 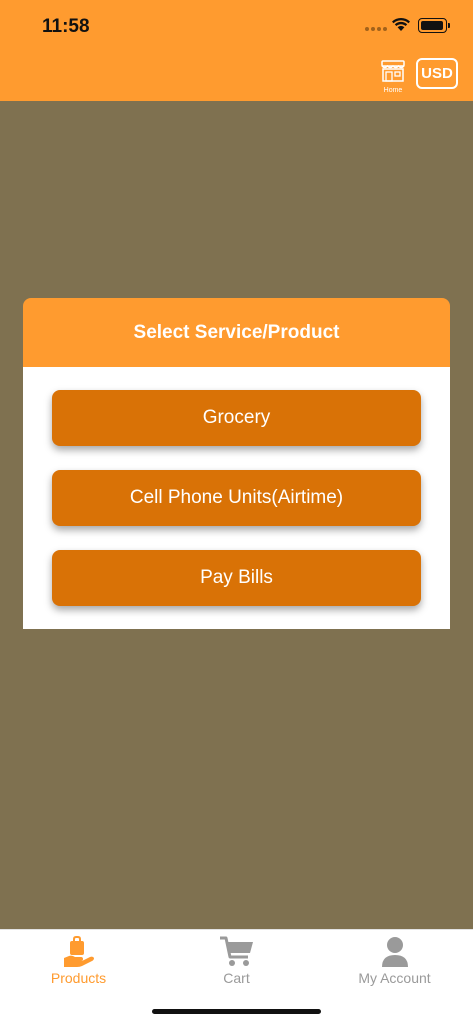 I want to click on store-icon, so click(x=393, y=71).